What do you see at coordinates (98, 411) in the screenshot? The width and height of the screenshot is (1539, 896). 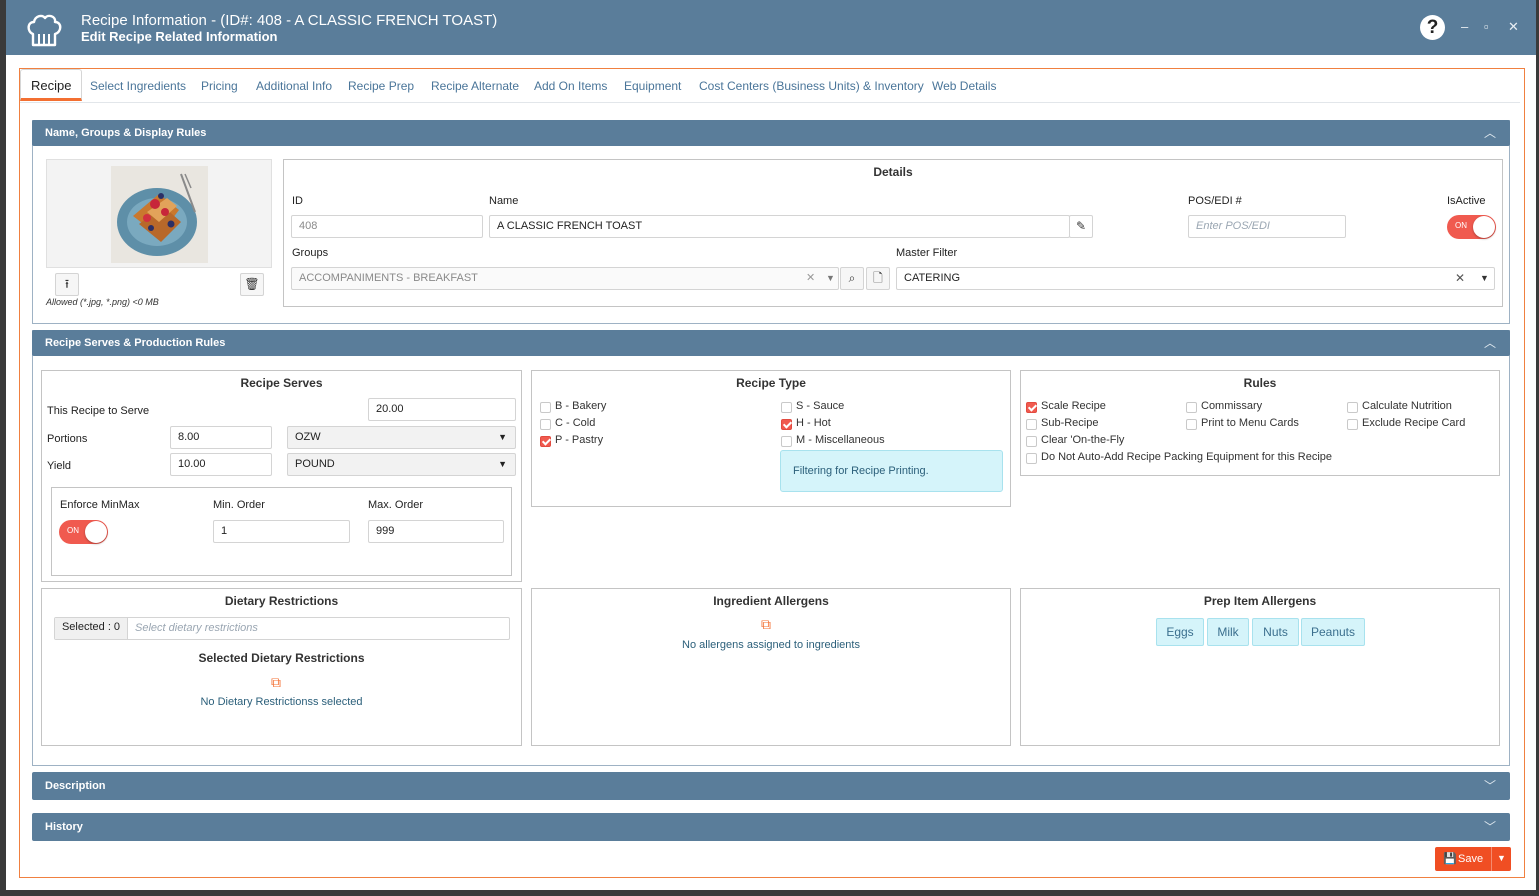 I see `to-serve-label: This Recipe to Serve` at bounding box center [98, 411].